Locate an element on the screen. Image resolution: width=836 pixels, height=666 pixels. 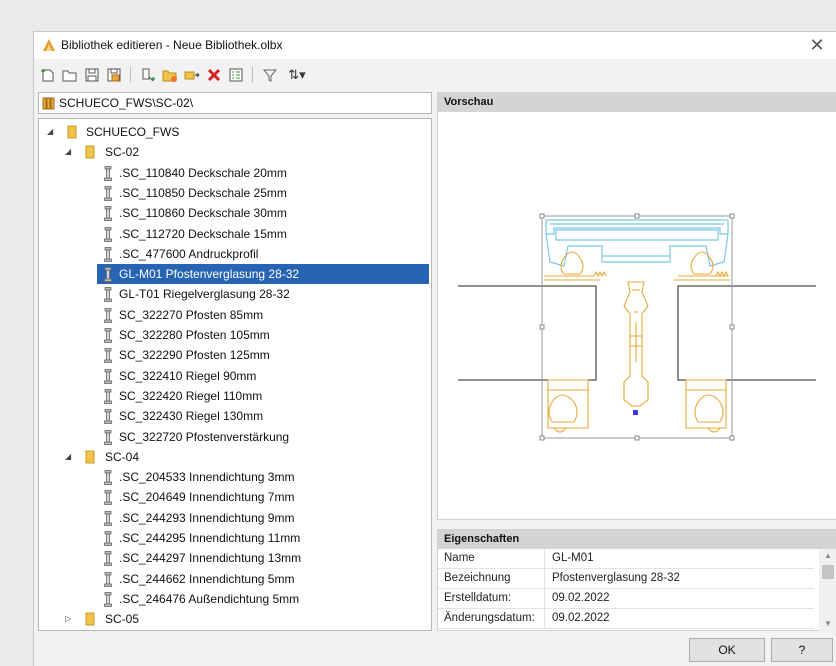
scroll-down-icon: ▼ is located at coordinates (827, 624).